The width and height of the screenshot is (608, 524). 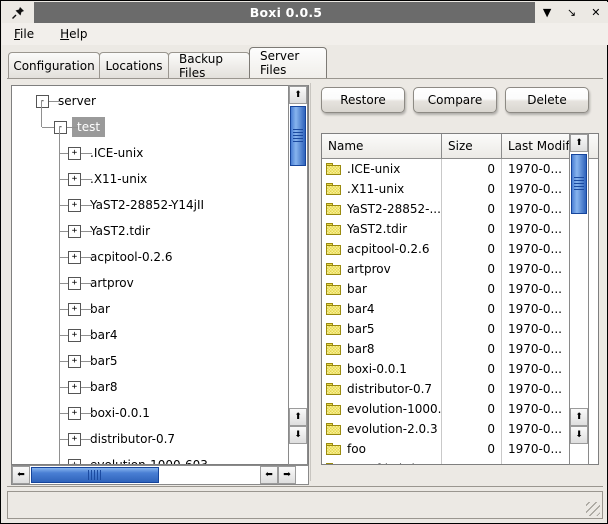 What do you see at coordinates (579, 435) in the screenshot?
I see `list-scroll-down-button: ⬇` at bounding box center [579, 435].